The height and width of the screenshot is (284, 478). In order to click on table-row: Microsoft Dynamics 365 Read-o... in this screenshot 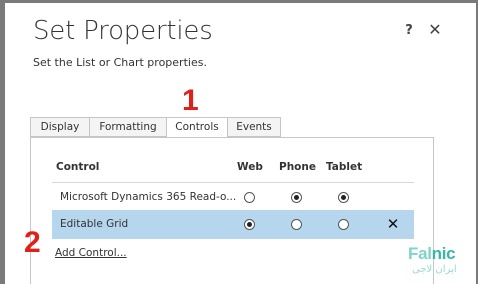, I will do `click(233, 197)`.